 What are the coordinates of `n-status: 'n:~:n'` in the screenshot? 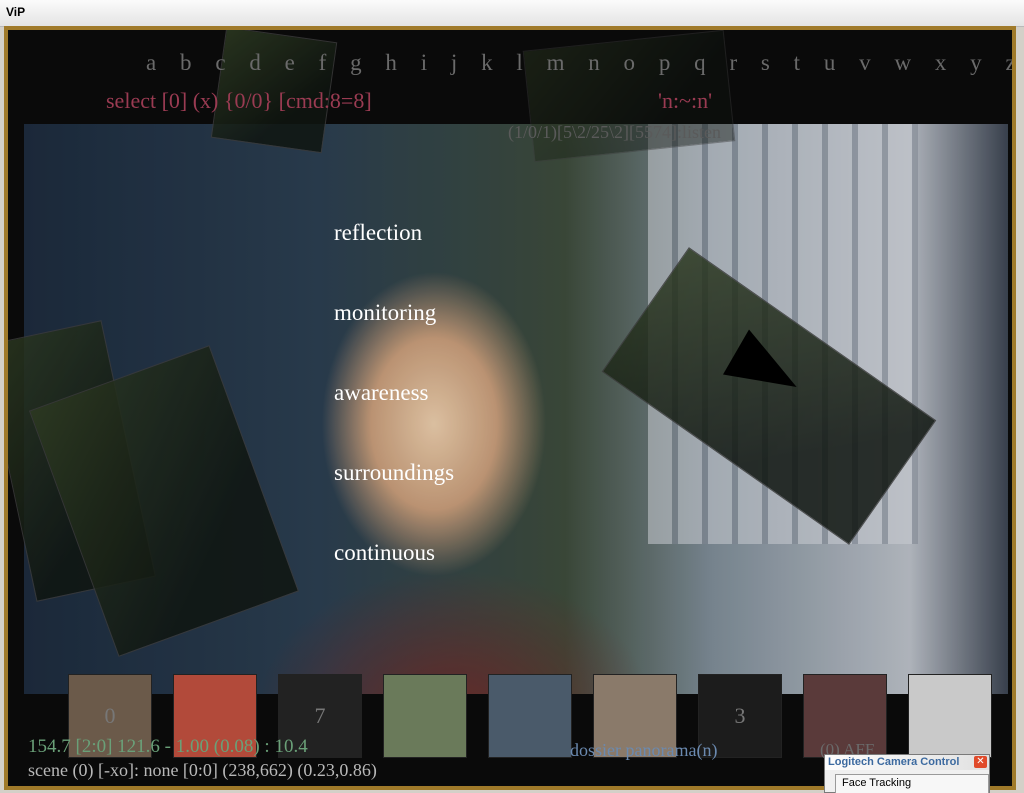 It's located at (685, 100).